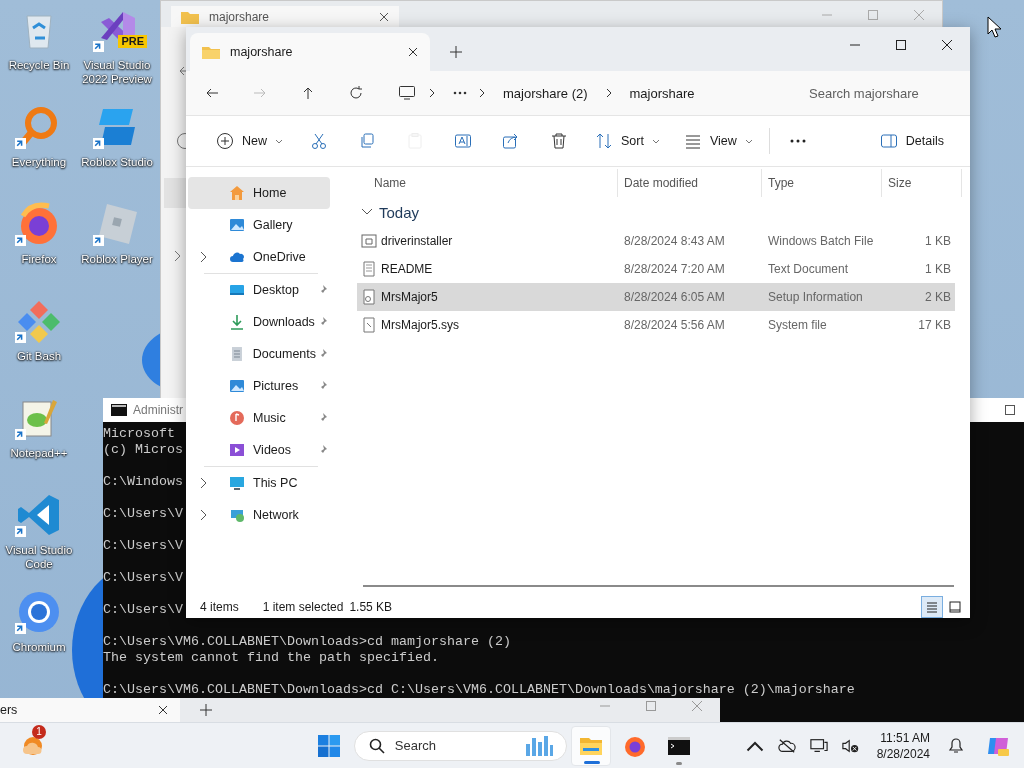  I want to click on window-title: Administr, so click(158, 410).